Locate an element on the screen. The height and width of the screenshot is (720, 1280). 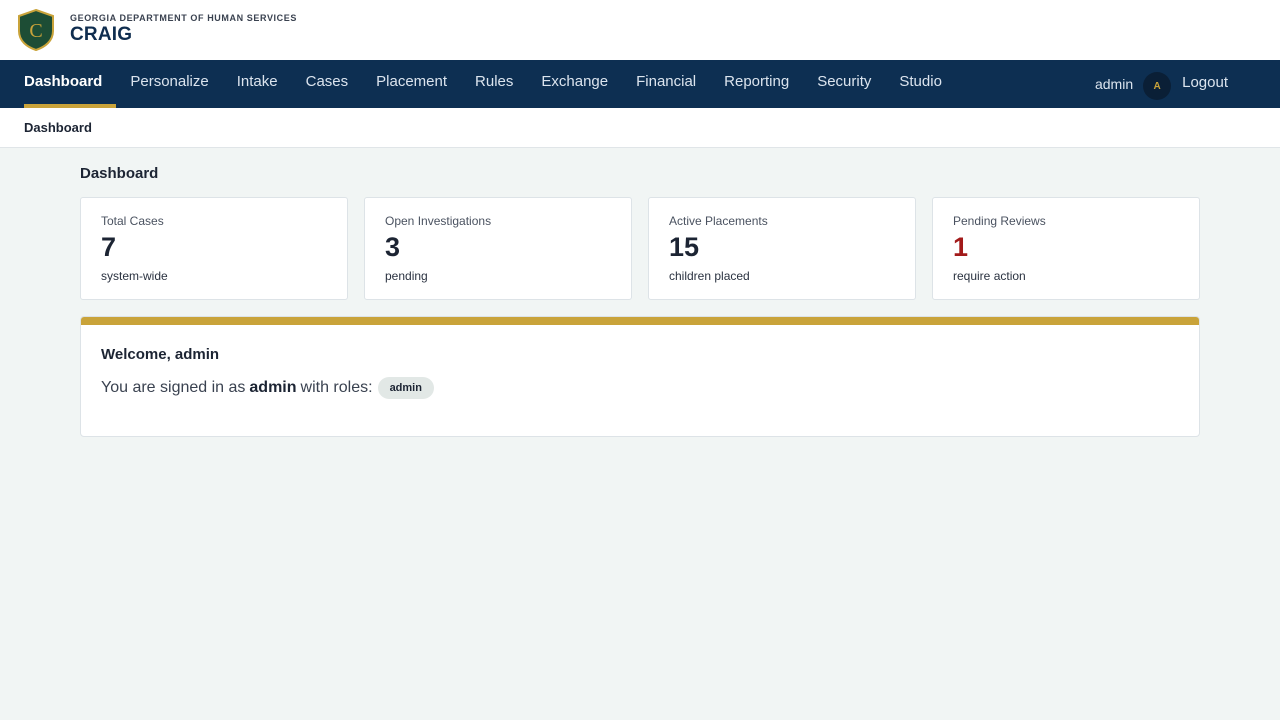
stat-label: Pending Reviews is located at coordinates (999, 221).